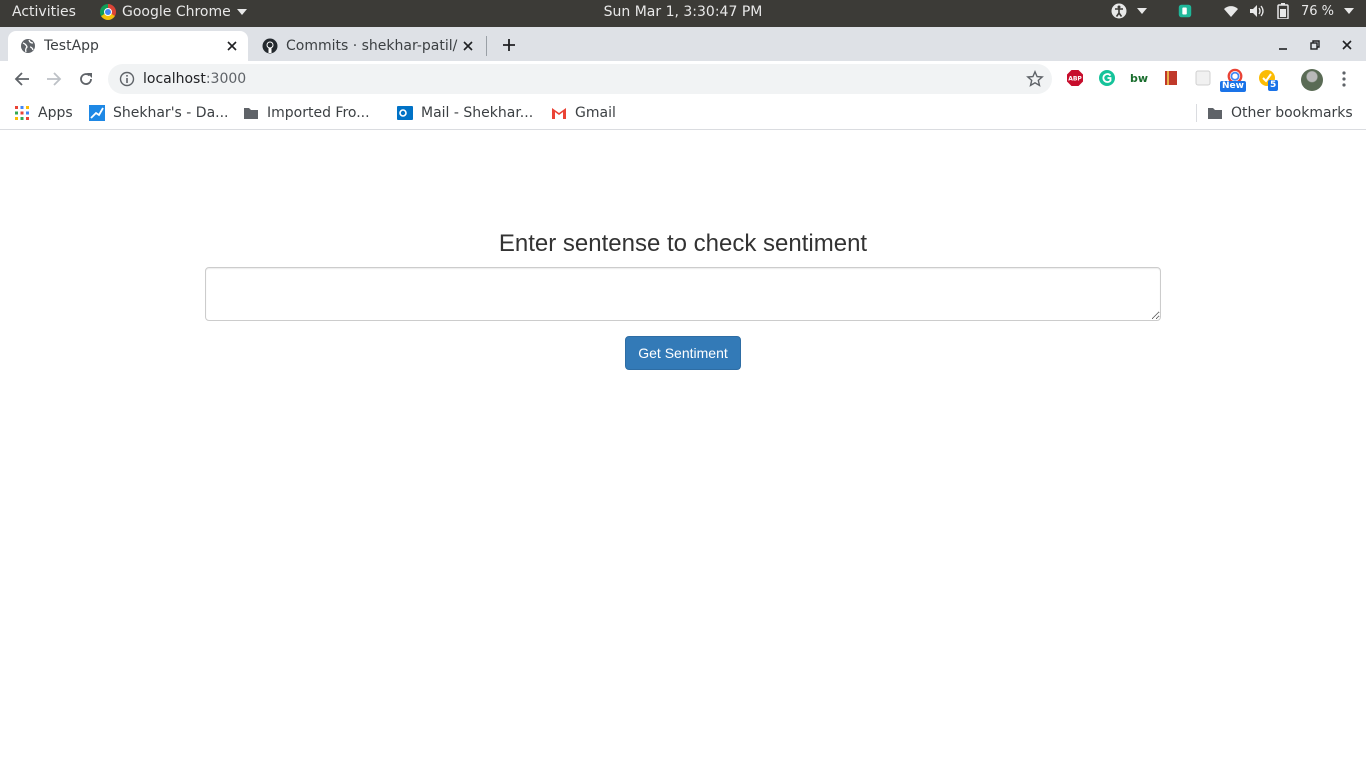 This screenshot has width=1366, height=768. I want to click on restore-icon, so click(1315, 45).